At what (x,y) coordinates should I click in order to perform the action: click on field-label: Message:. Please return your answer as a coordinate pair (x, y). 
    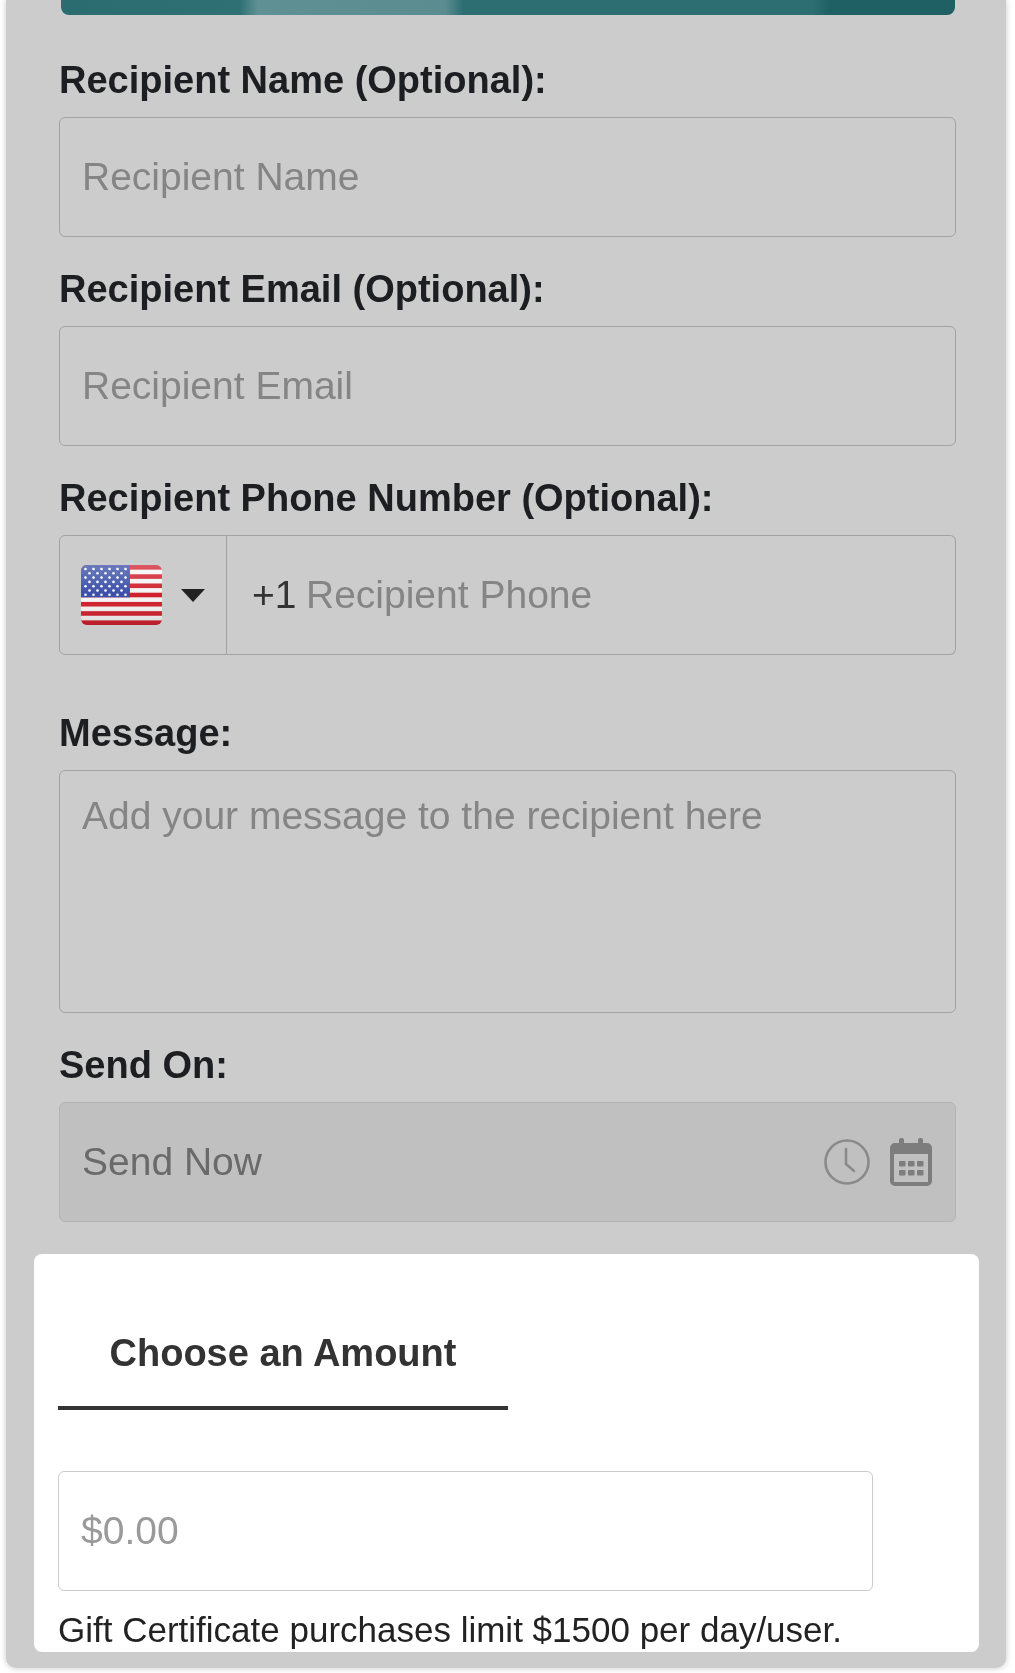
    Looking at the image, I should click on (146, 733).